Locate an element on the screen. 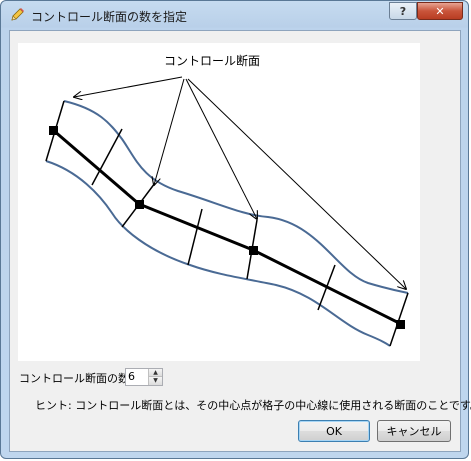 Image resolution: width=471 pixels, height=461 pixels. close-button: ✕ is located at coordinates (440, 11).